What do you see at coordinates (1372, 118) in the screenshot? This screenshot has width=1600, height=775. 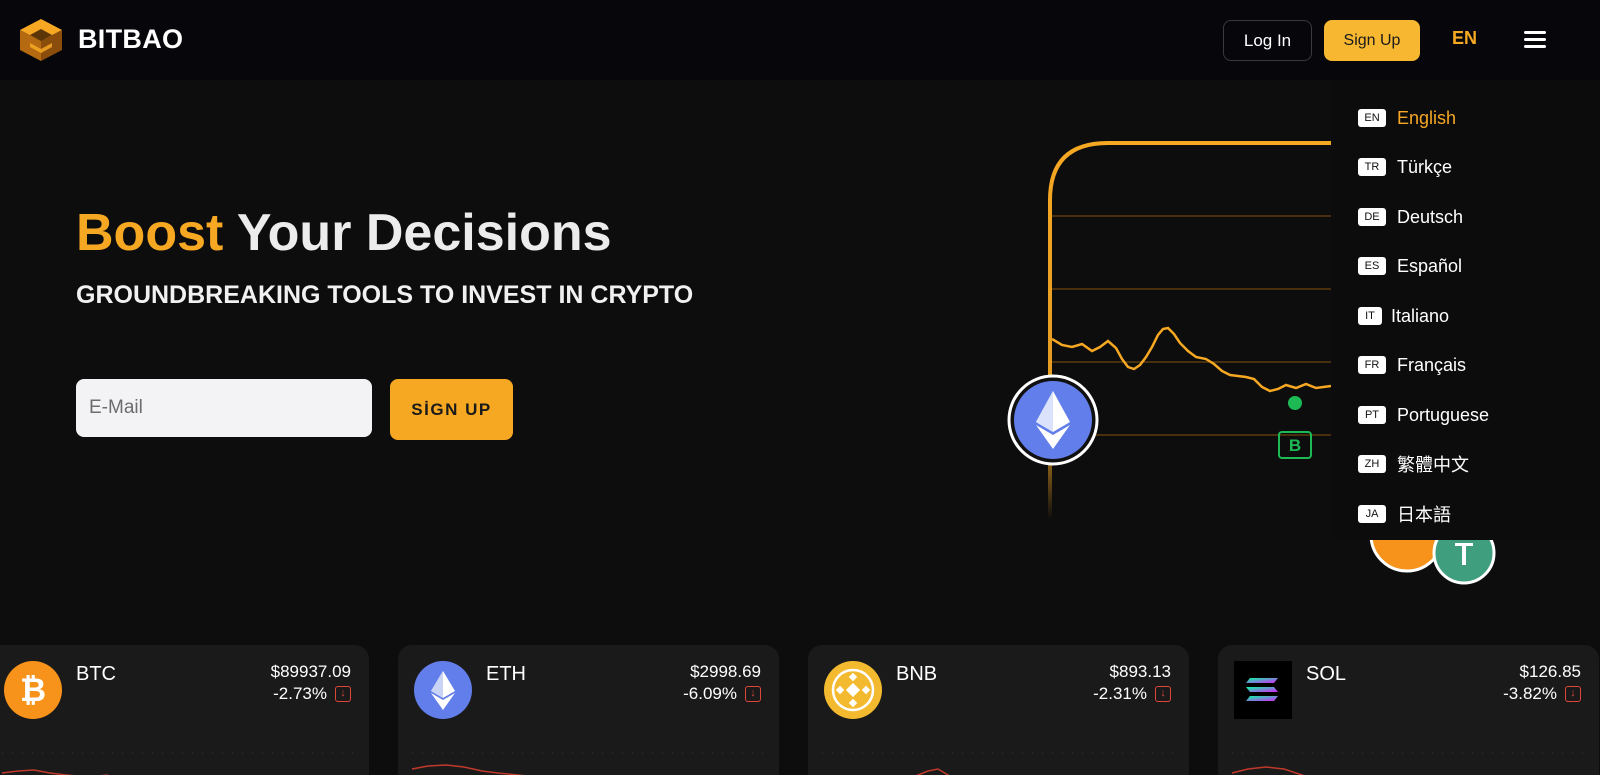 I see `lang-code-badge: EN` at bounding box center [1372, 118].